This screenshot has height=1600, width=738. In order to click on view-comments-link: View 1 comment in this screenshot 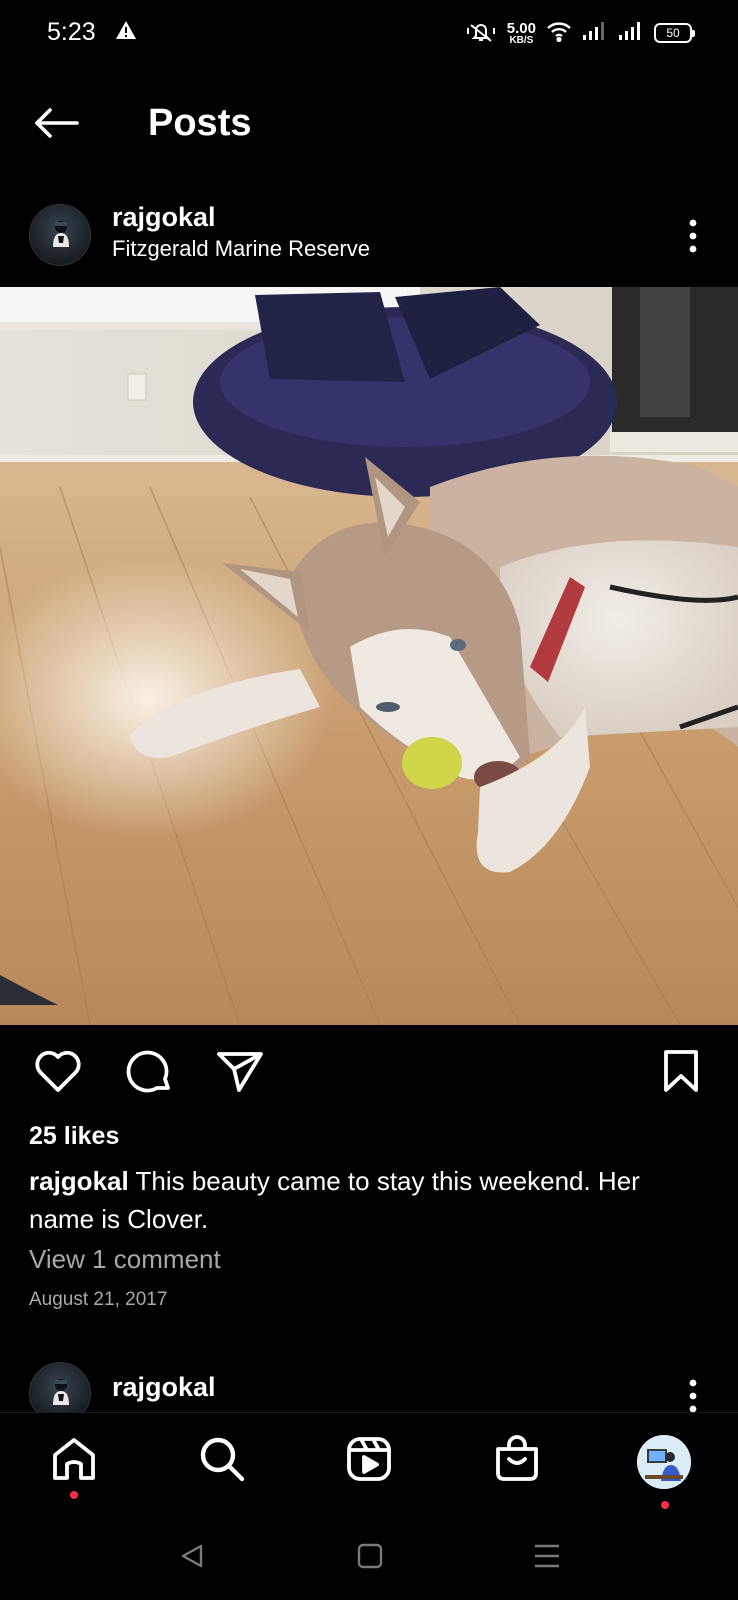, I will do `click(125, 1259)`.